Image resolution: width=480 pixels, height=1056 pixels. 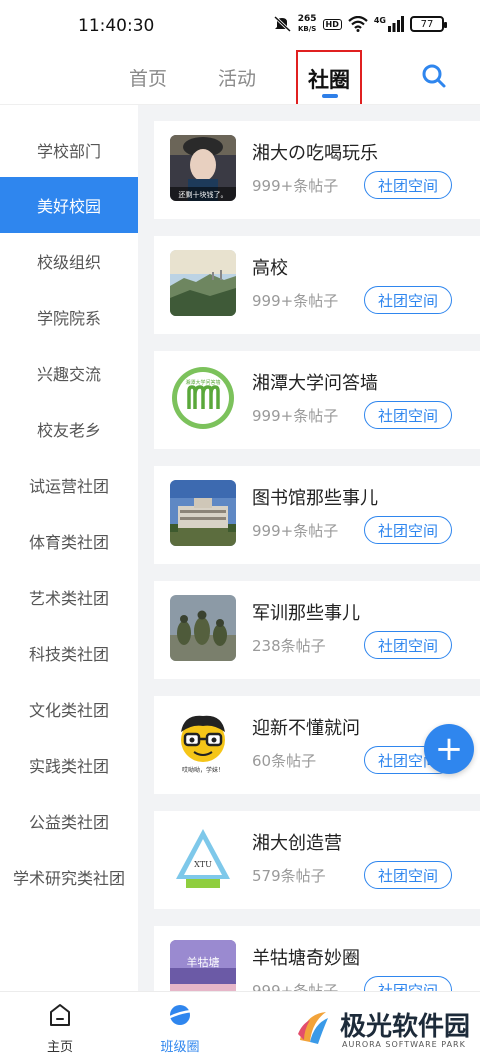 I want to click on network-speed: 265 KB/S, so click(x=307, y=24).